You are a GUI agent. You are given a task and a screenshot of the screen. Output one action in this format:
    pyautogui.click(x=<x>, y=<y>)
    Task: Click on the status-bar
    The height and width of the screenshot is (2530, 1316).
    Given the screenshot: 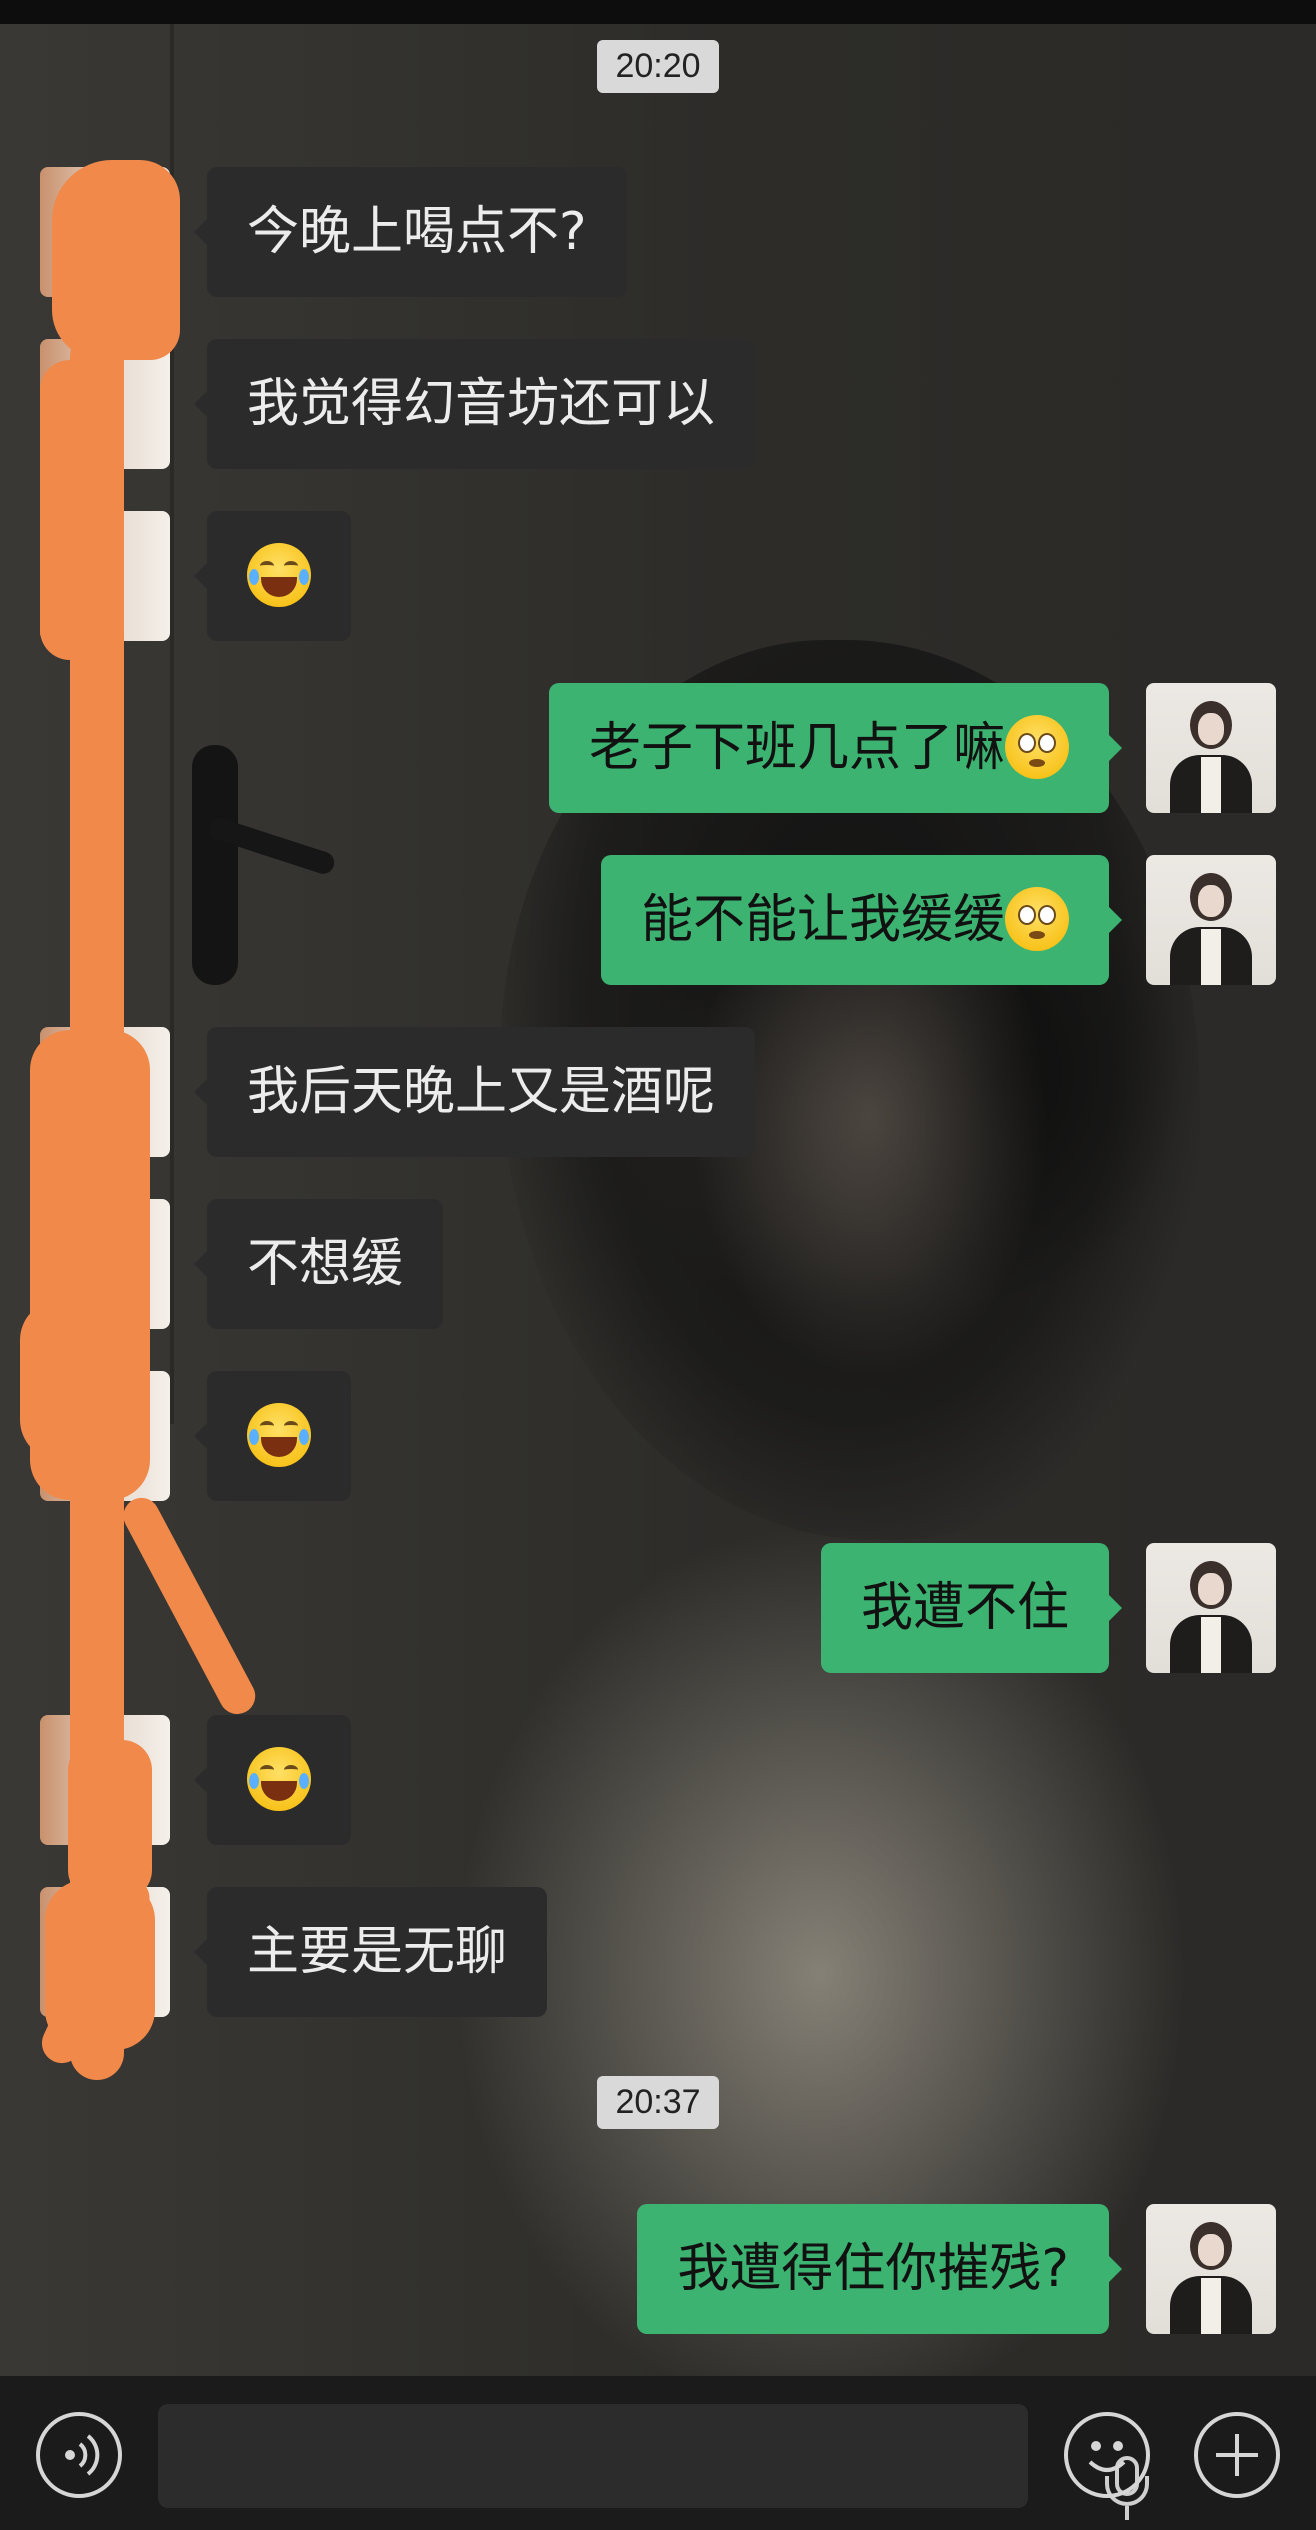 What is the action you would take?
    pyautogui.click(x=658, y=12)
    